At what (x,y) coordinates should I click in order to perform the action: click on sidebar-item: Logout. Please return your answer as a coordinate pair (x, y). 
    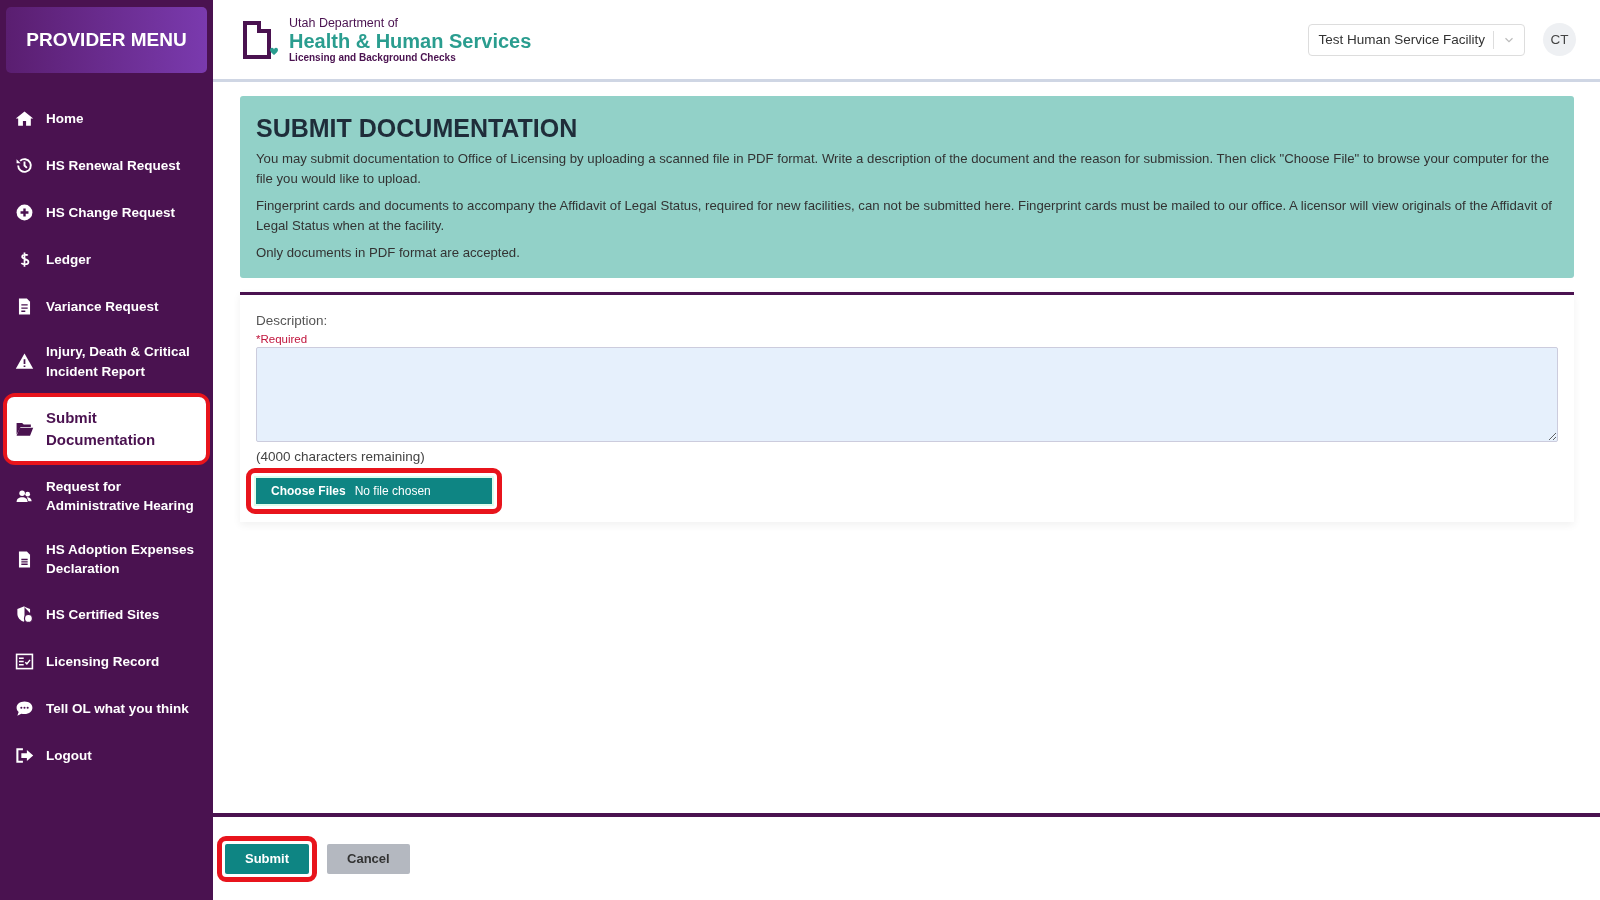
    Looking at the image, I should click on (106, 755).